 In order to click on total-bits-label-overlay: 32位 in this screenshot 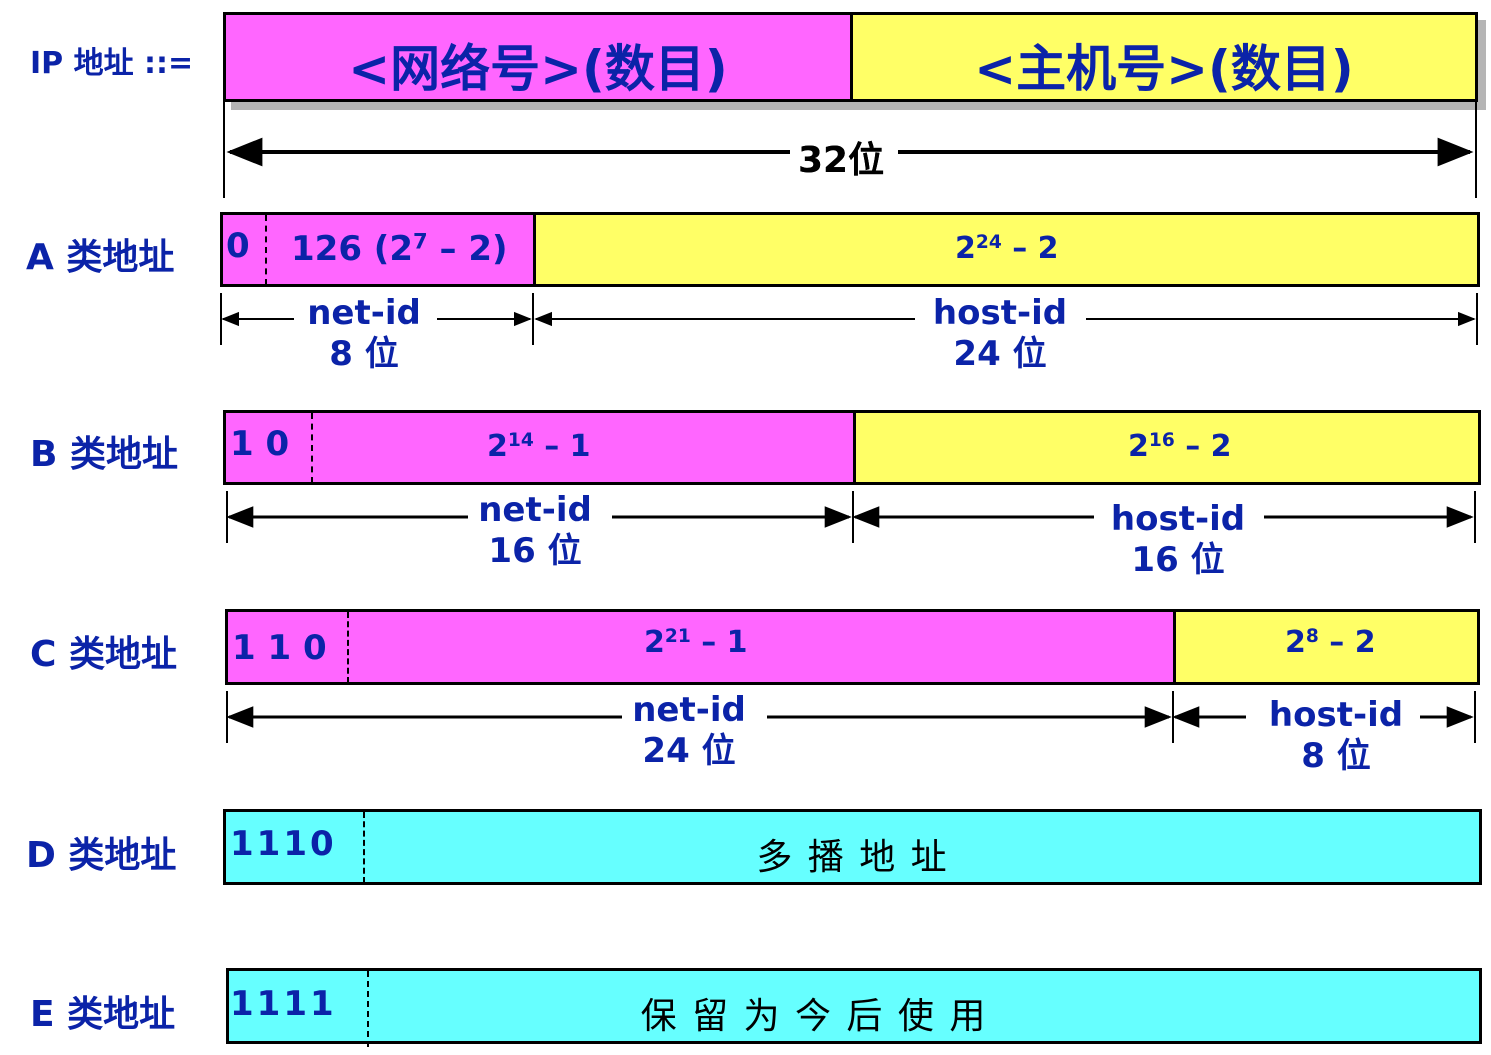, I will do `click(841, 160)`.